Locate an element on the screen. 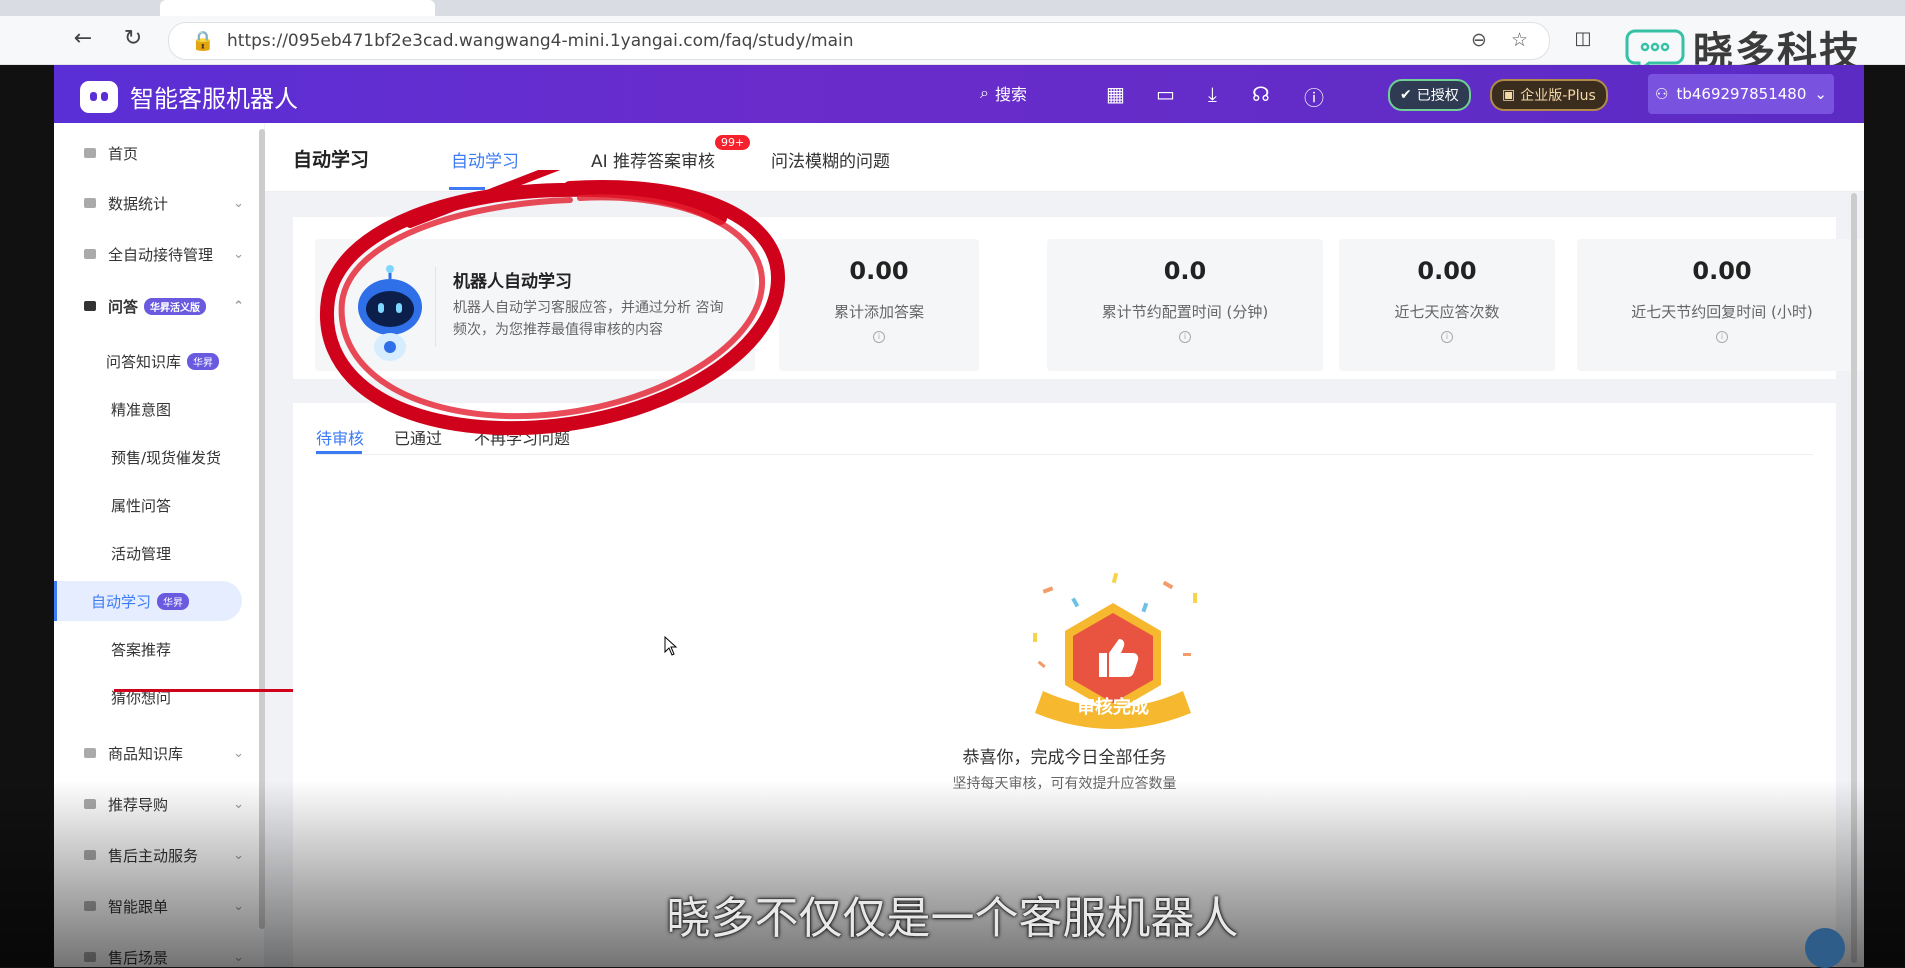 The image size is (1905, 968). zoom-icon: ⊖ is located at coordinates (1479, 40).